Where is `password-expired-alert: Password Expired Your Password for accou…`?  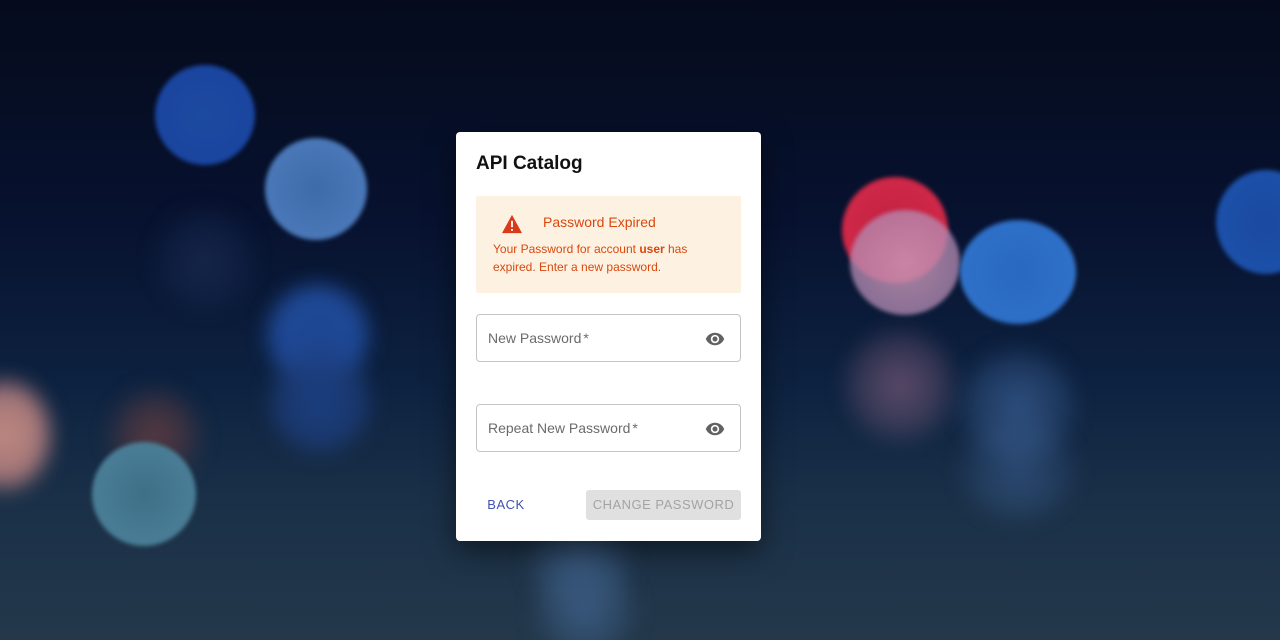 password-expired-alert: Password Expired Your Password for accou… is located at coordinates (608, 244).